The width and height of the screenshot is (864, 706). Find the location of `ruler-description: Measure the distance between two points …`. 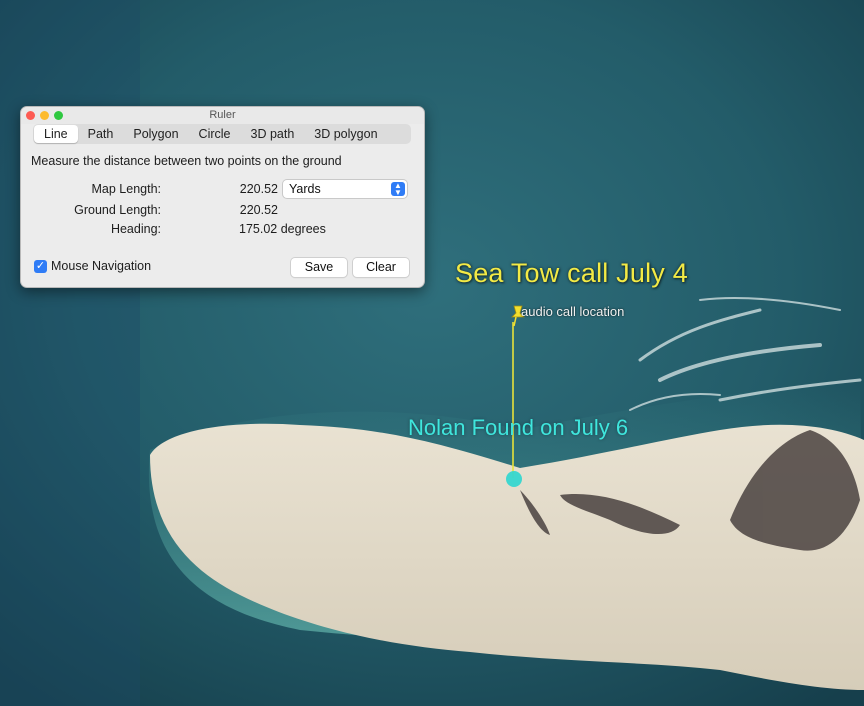

ruler-description: Measure the distance between two points … is located at coordinates (186, 161).